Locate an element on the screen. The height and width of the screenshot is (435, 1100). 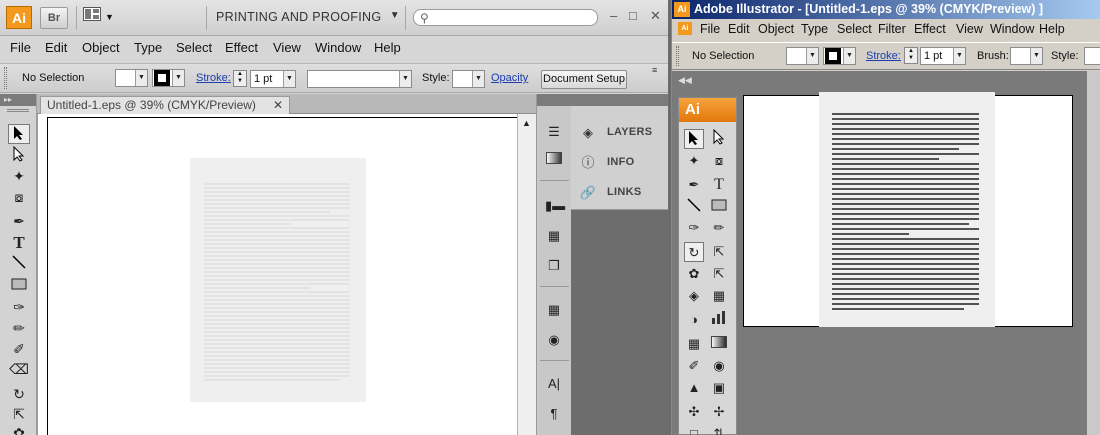
workspace-switcher: PRINTING AND PROOFING ▼ is located at coordinates (308, 18).